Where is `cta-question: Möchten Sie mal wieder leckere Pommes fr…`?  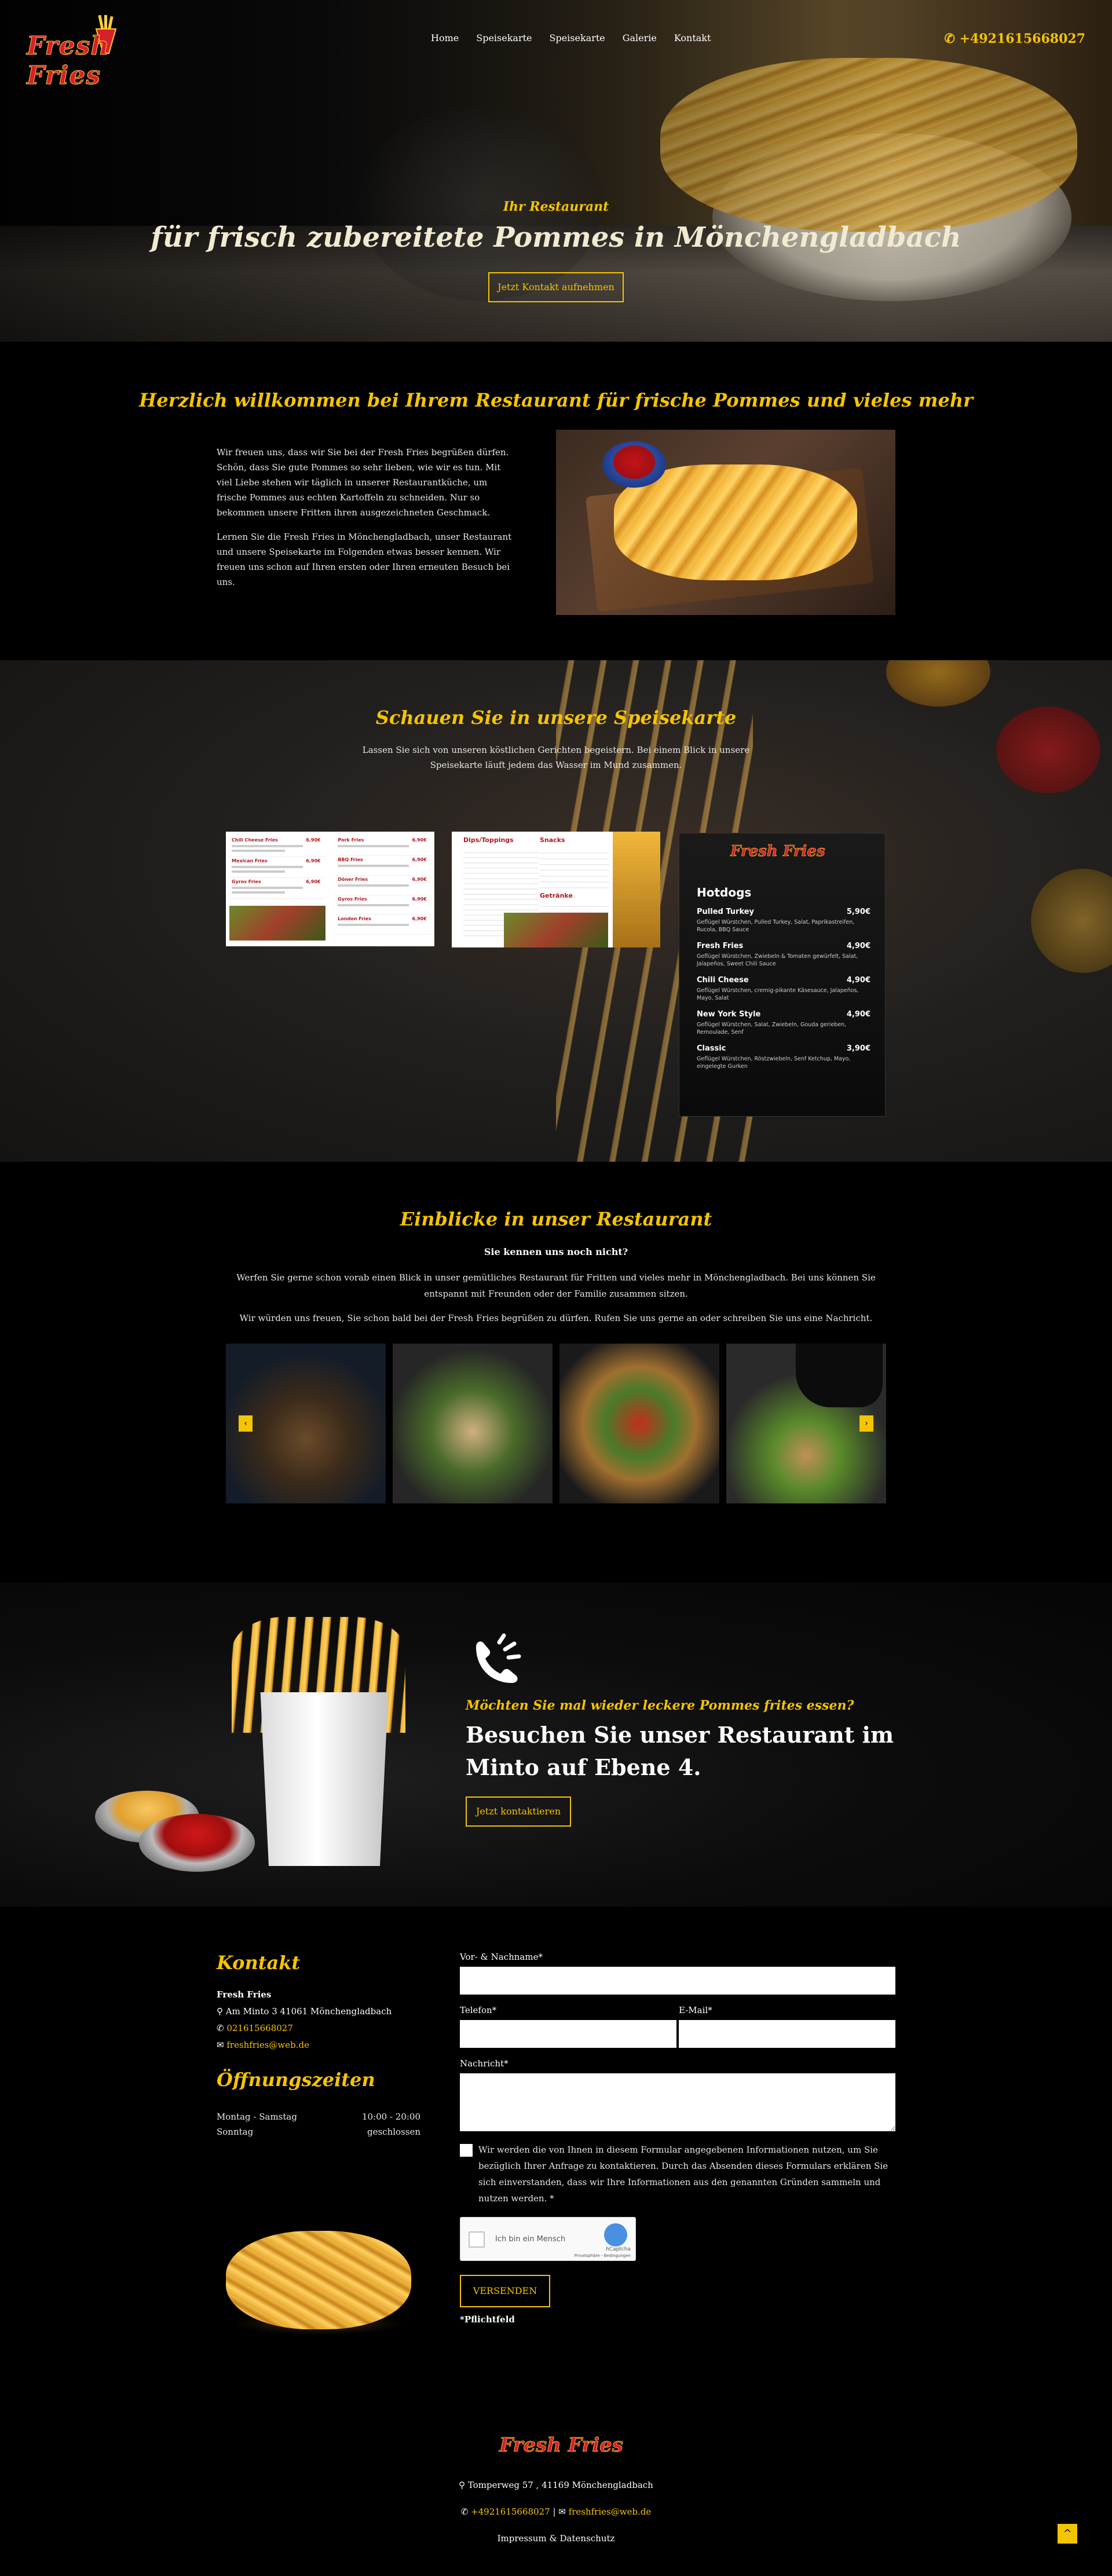 cta-question: Möchten Sie mal wieder leckere Pommes fr… is located at coordinates (660, 1705).